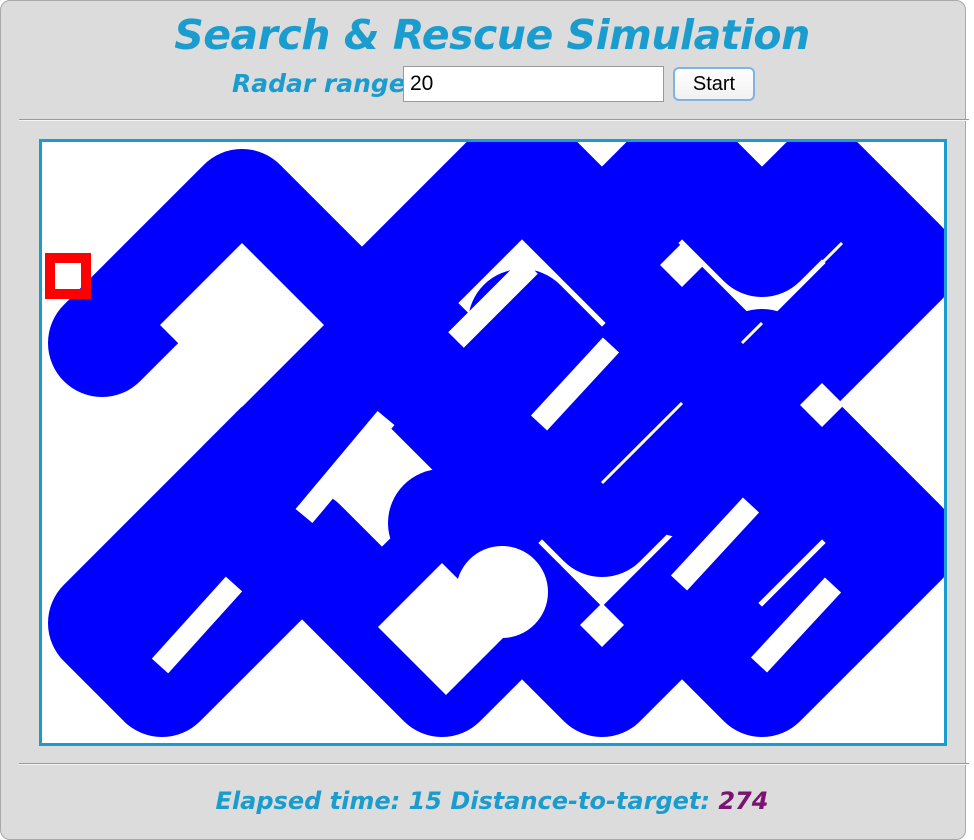 This screenshot has height=840, width=974. What do you see at coordinates (494, 120) in the screenshot?
I see `top-divider` at bounding box center [494, 120].